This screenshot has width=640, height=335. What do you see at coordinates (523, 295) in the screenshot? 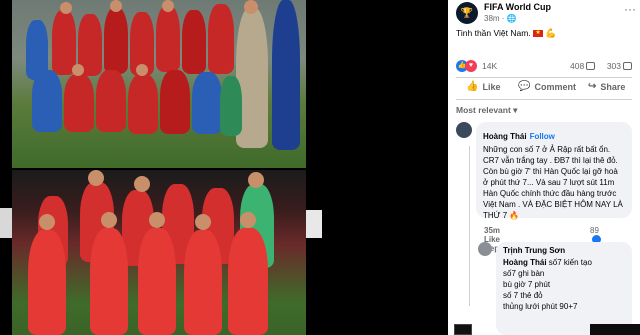
I see `comment-line: số 7 thẻ đỏ` at bounding box center [523, 295].